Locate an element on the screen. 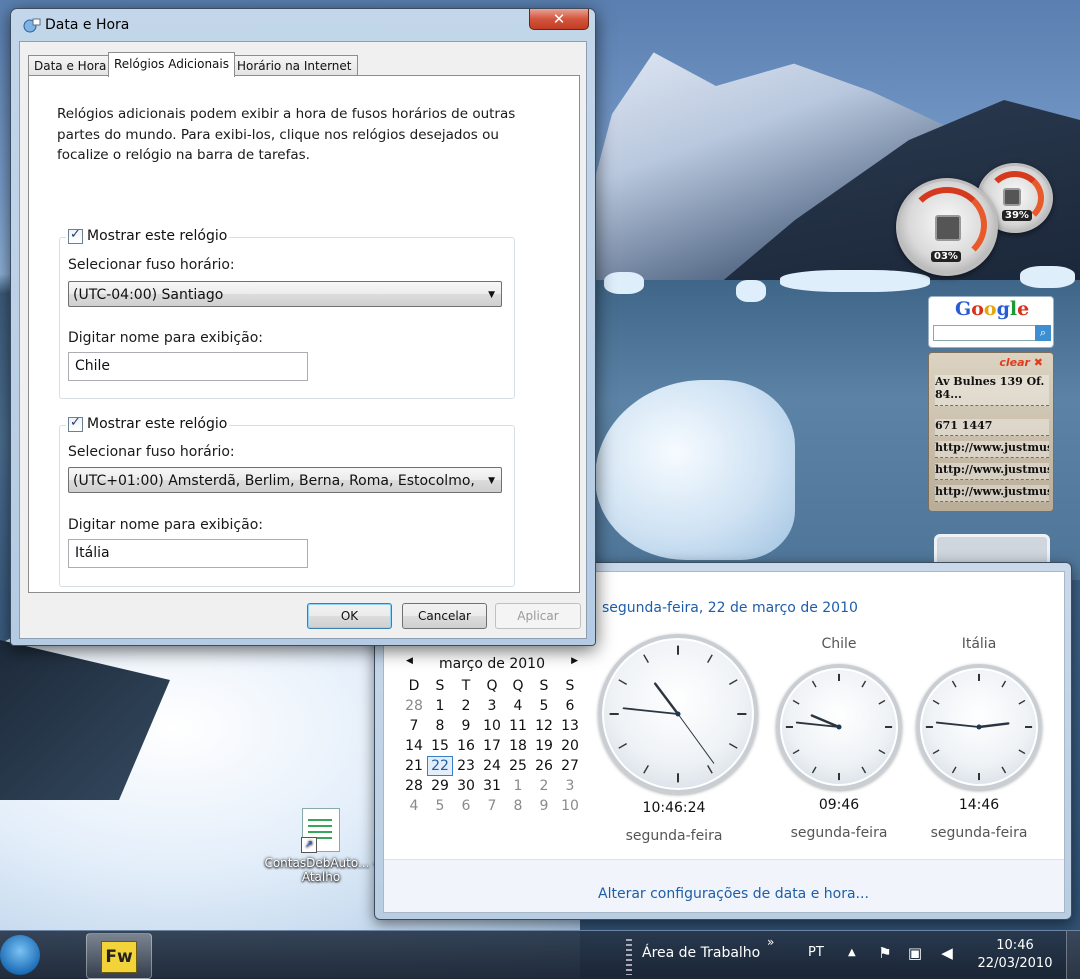  tab-horario-na-internet: Horário na Internet is located at coordinates (294, 65).